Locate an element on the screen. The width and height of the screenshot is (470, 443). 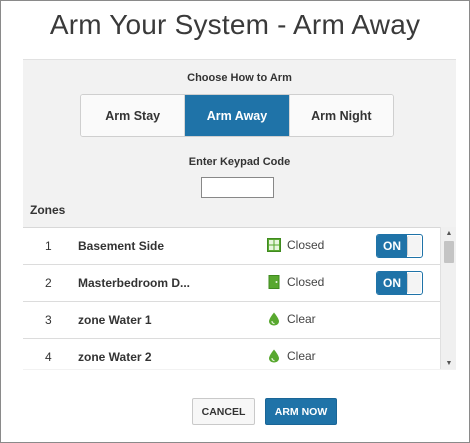
dialog-title: Arm Your System - Arm Away is located at coordinates (235, 24).